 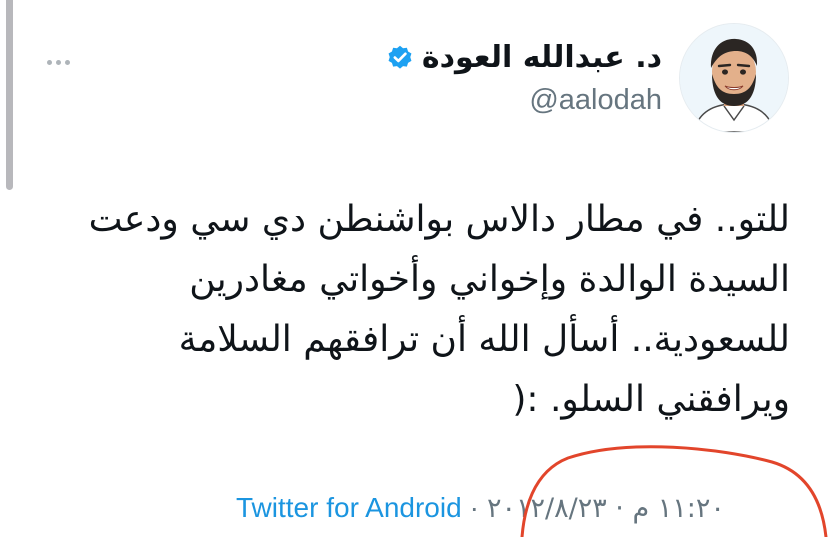 What do you see at coordinates (595, 100) in the screenshot?
I see `user-handle: @aalodah` at bounding box center [595, 100].